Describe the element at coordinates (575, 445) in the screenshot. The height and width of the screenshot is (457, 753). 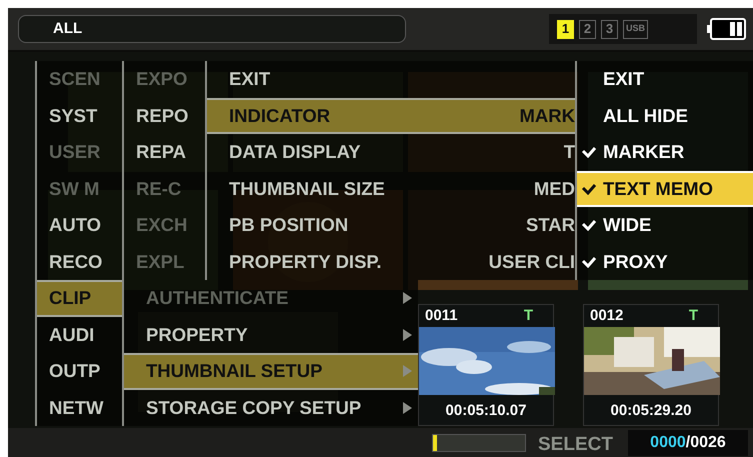
I see `select-label: SELECT` at that location.